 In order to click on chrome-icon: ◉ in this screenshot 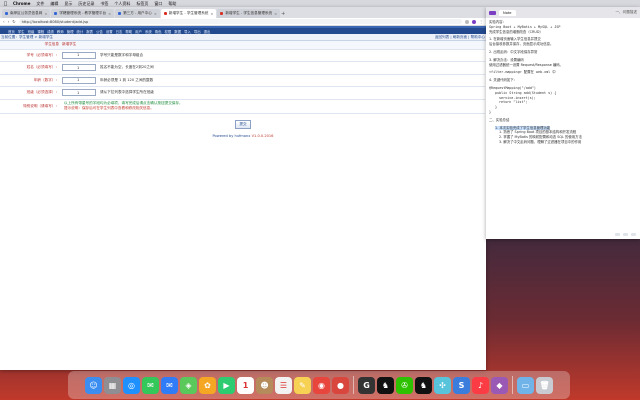, I will do `click(321, 385)`.